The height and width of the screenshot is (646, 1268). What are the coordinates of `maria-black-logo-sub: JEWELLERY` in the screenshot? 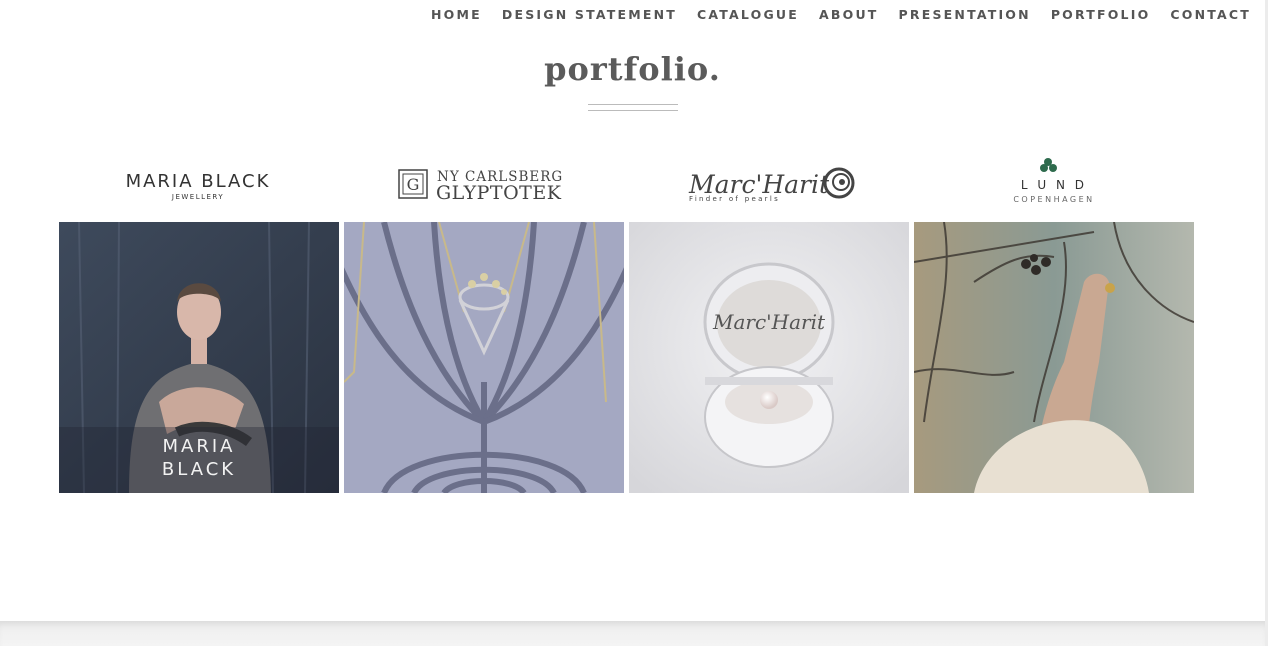 It's located at (197, 197).